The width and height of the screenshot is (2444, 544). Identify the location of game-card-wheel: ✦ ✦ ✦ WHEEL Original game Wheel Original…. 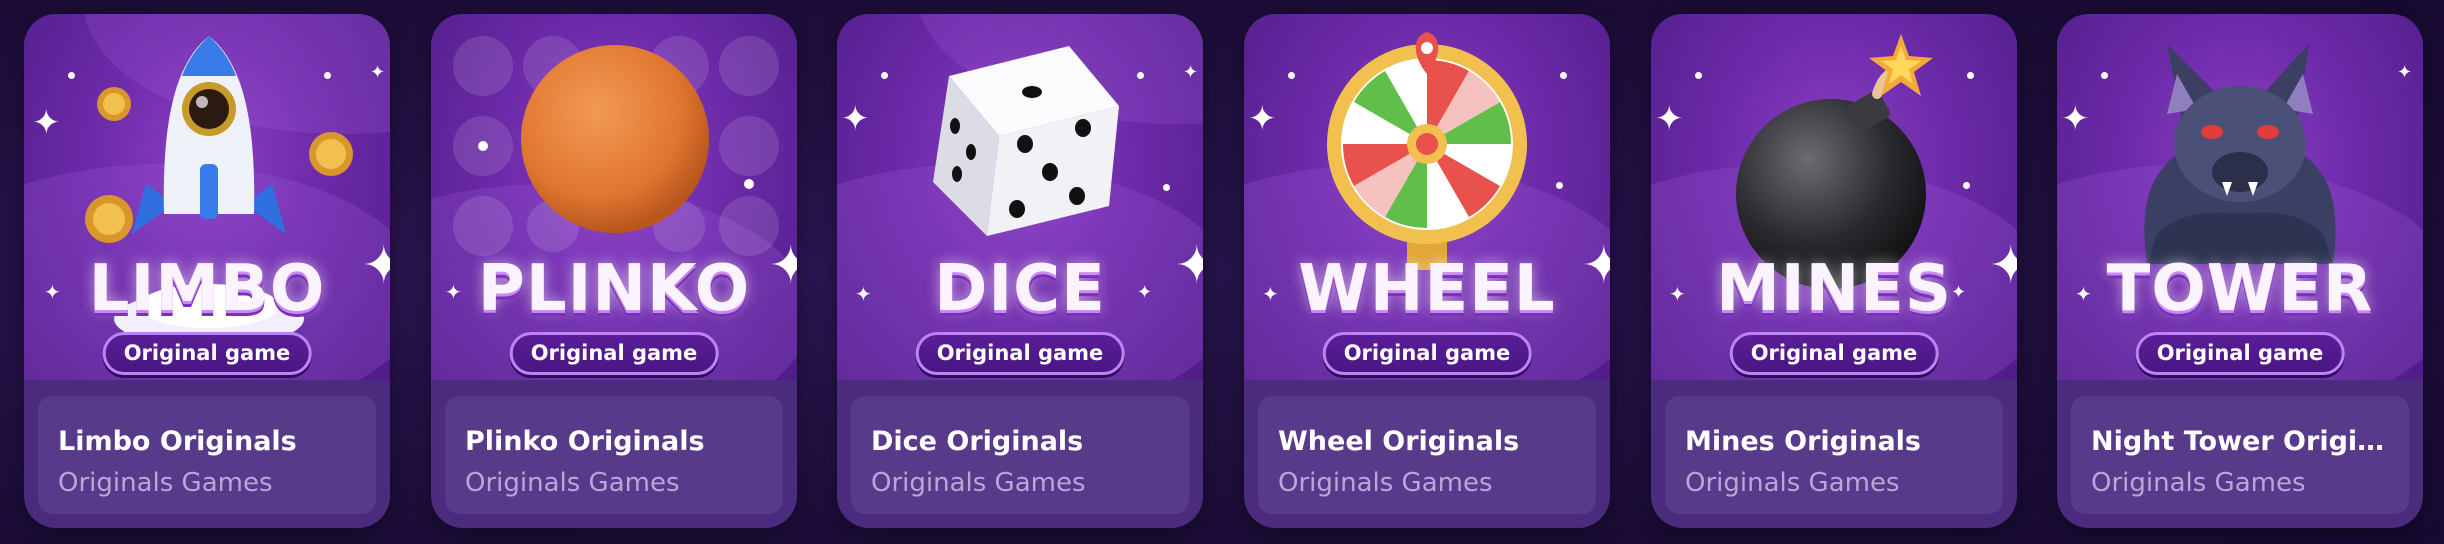
(1427, 271).